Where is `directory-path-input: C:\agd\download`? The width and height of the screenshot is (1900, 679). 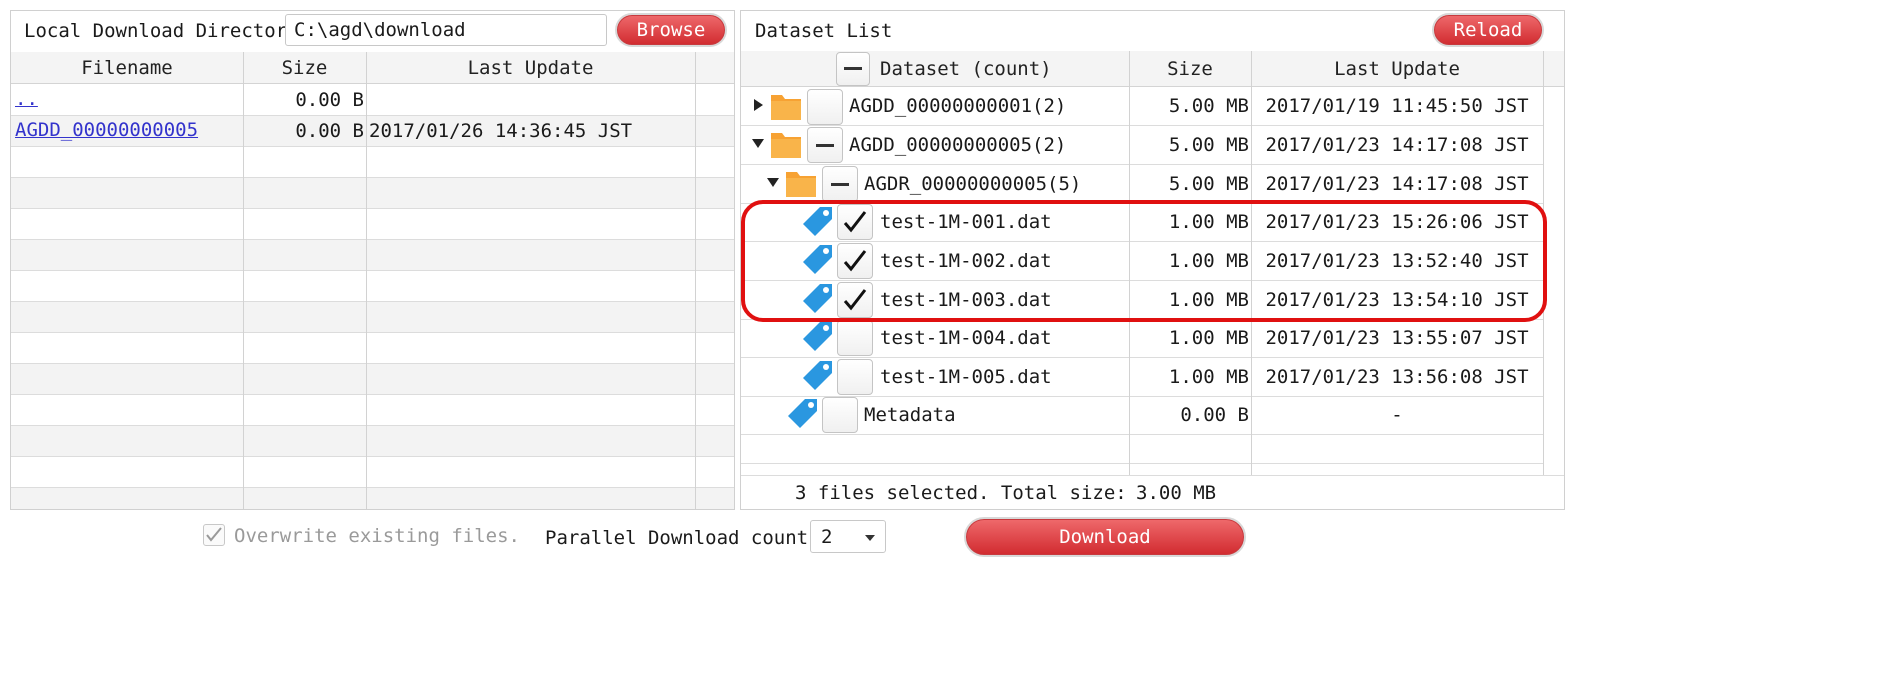
directory-path-input: C:\agd\download is located at coordinates (446, 30).